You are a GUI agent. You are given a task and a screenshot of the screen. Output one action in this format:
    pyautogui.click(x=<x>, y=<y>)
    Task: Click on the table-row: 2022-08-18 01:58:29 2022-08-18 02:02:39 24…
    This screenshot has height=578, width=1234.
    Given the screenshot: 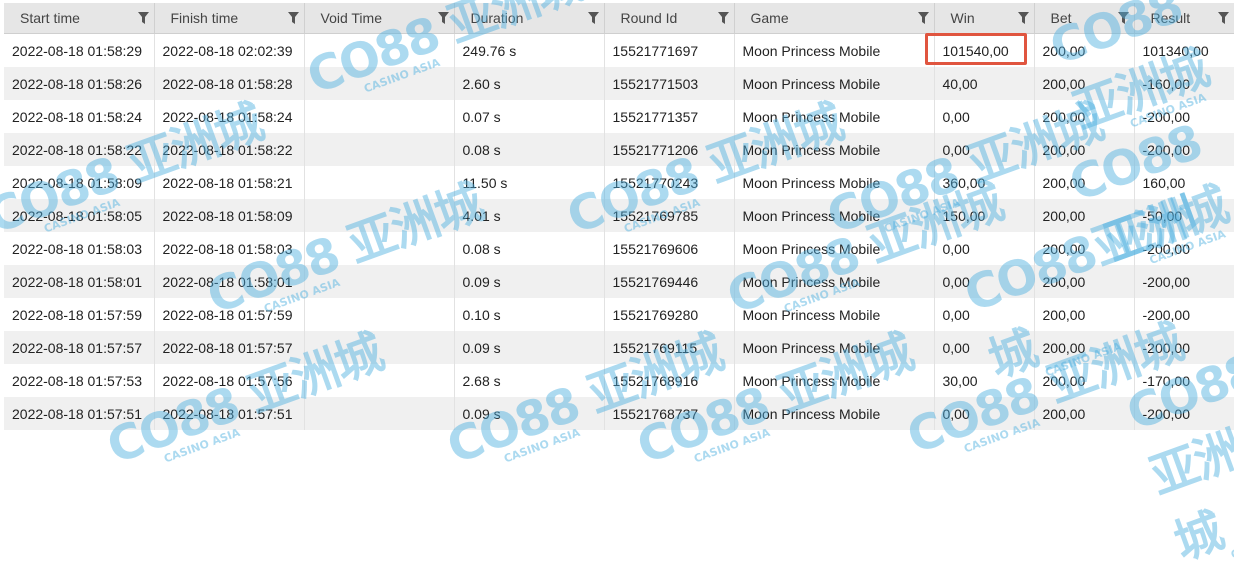 What is the action you would take?
    pyautogui.click(x=619, y=50)
    